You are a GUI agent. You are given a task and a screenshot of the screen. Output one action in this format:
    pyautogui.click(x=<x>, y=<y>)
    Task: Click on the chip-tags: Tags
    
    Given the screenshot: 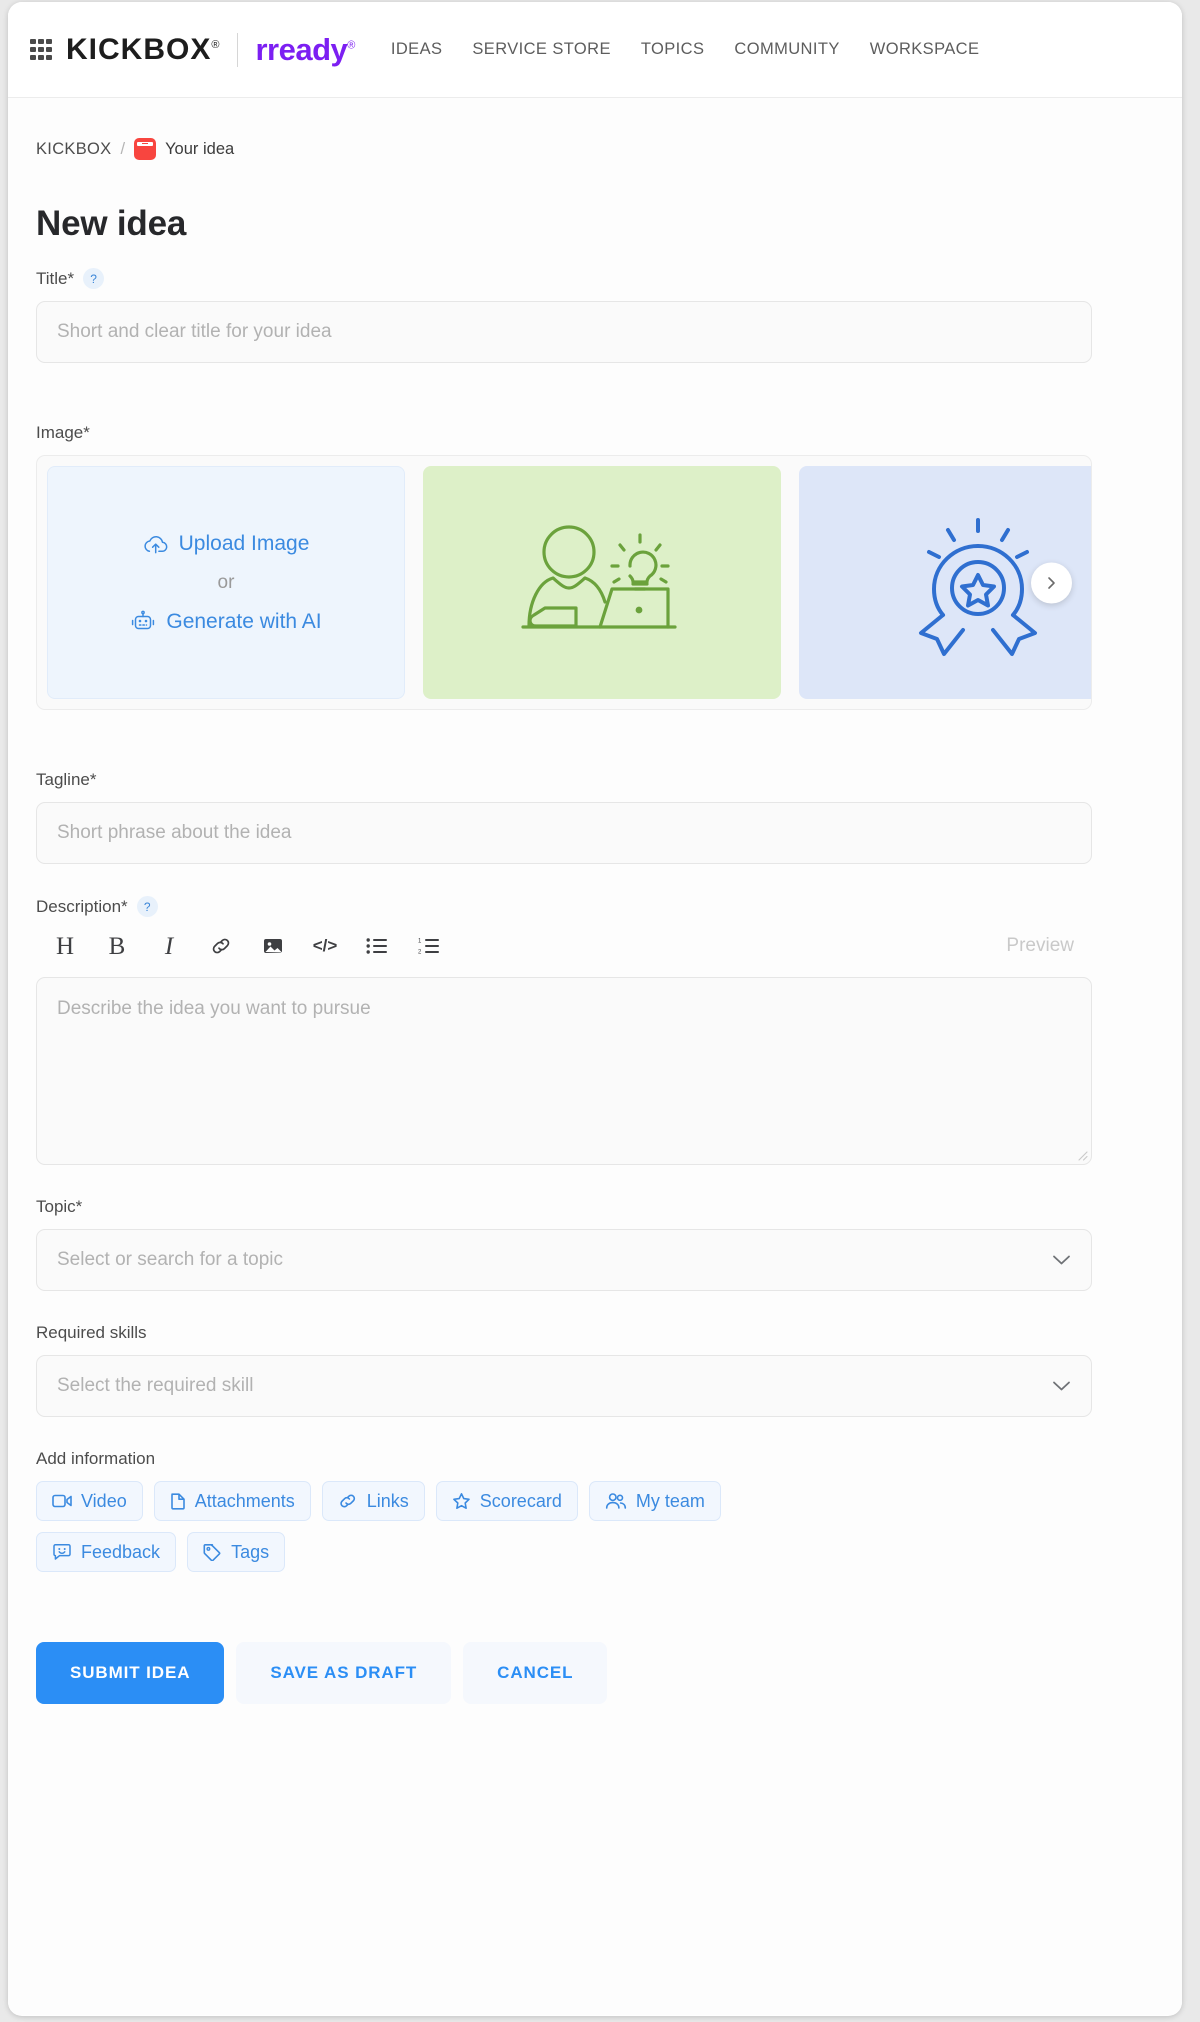 What is the action you would take?
    pyautogui.click(x=236, y=1552)
    